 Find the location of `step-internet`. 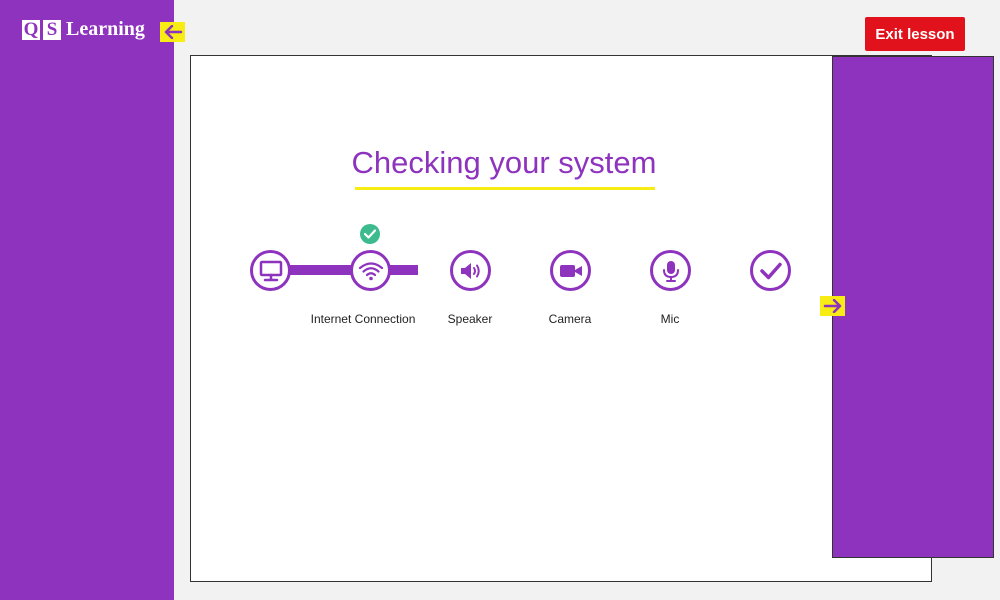

step-internet is located at coordinates (370, 270).